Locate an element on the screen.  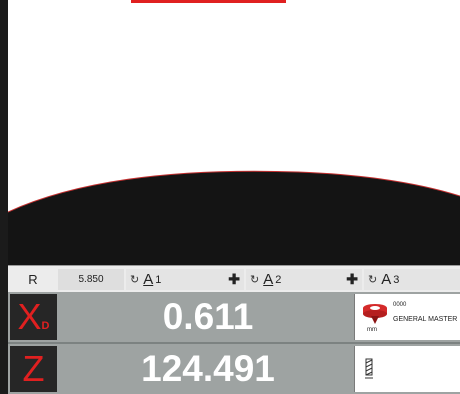
axis-a1-letter: A is located at coordinates (148, 279).